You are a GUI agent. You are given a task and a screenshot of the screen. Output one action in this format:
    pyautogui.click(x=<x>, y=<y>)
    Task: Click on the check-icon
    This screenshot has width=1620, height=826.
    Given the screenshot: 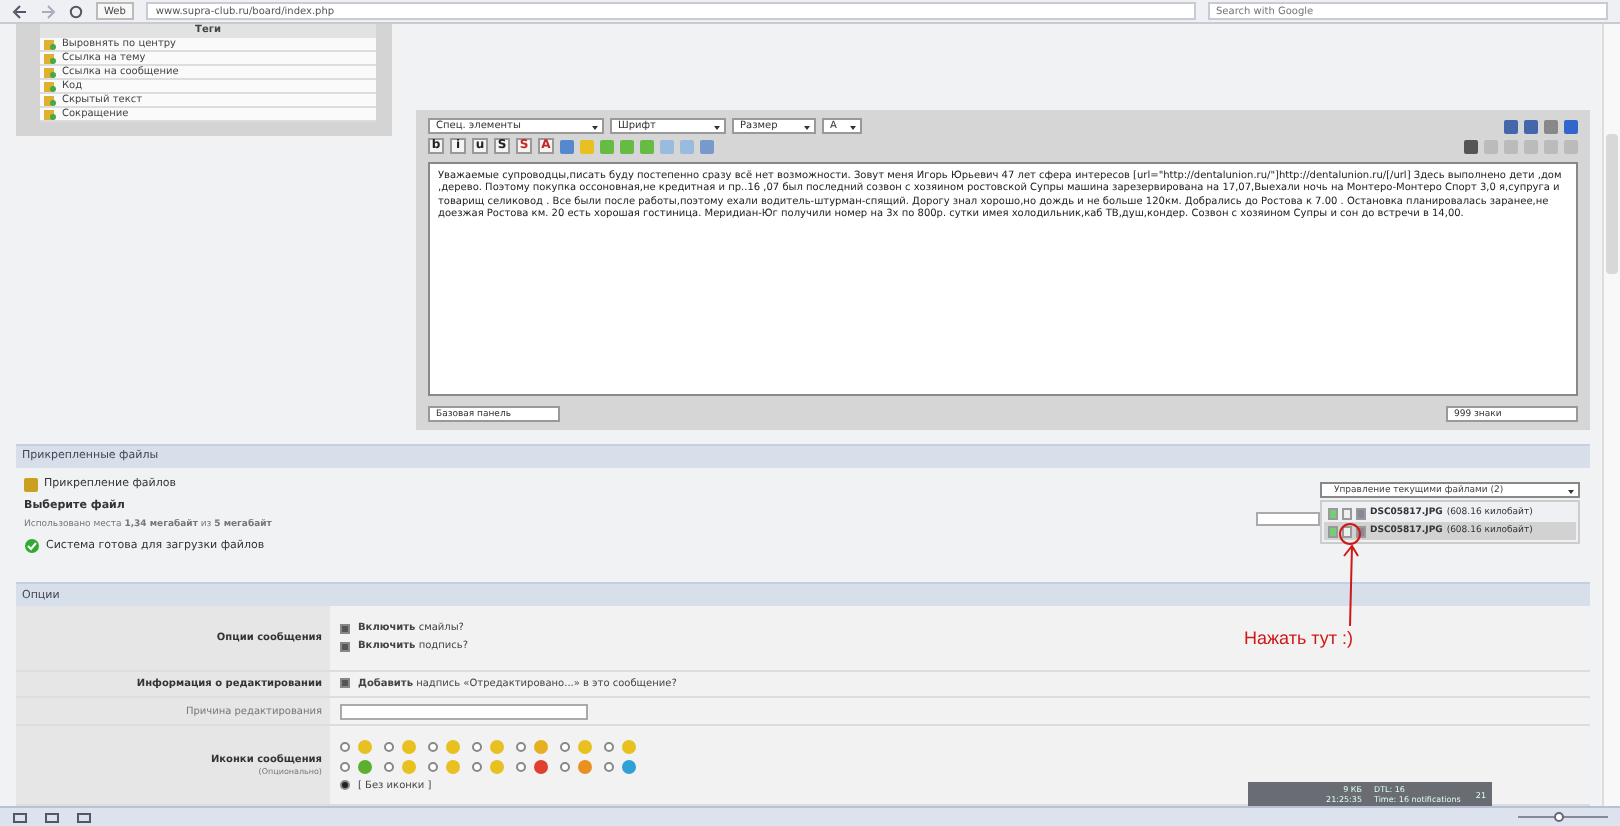 What is the action you would take?
    pyautogui.click(x=32, y=545)
    